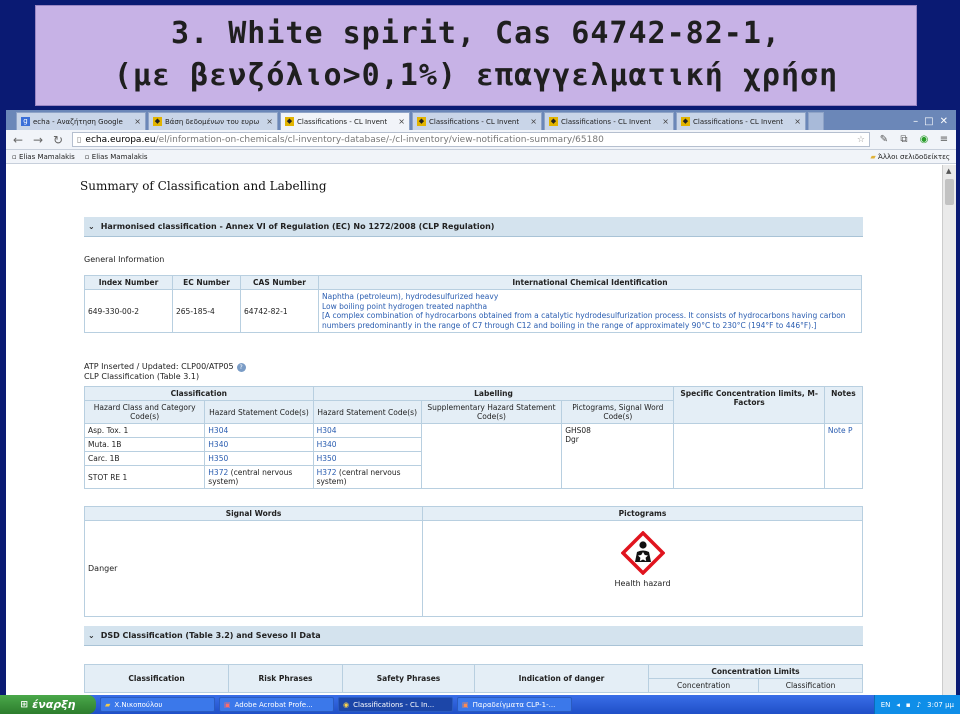 This screenshot has width=960, height=714. I want to click on pictogram-caption: Health hazard, so click(642, 583).